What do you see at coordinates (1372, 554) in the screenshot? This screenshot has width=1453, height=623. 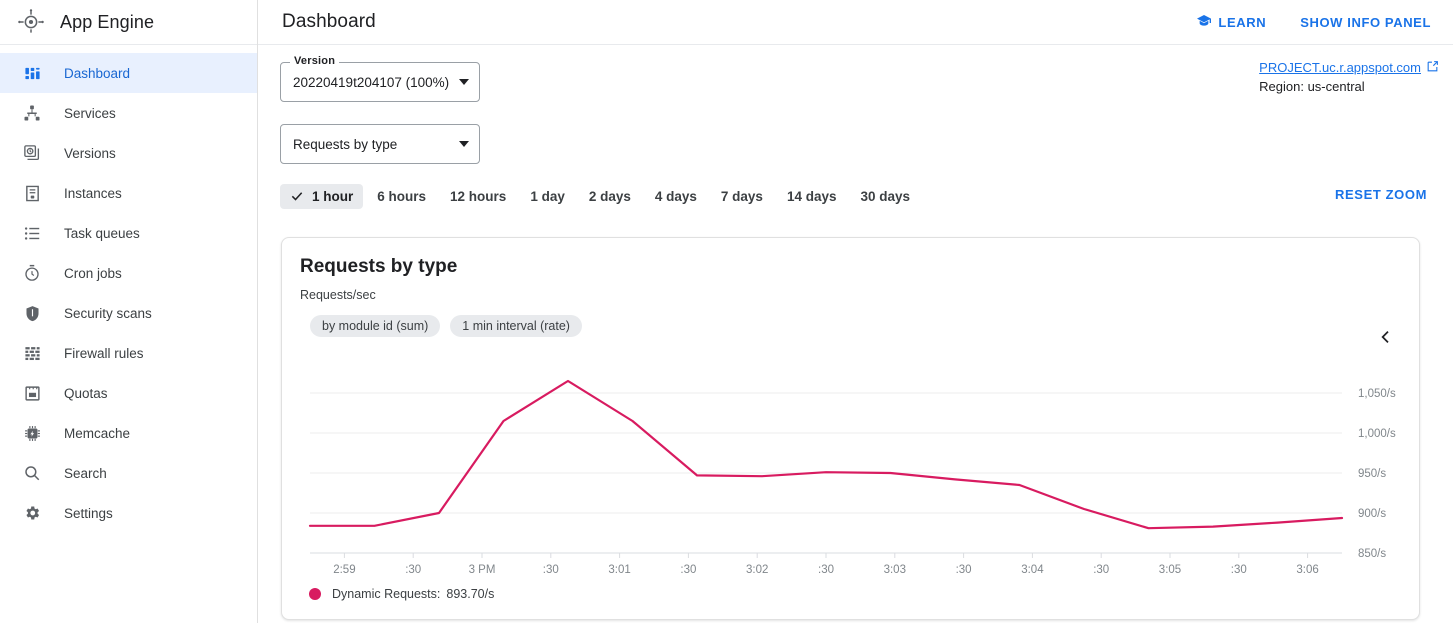 I see `y-axis-tick-label: 850/s` at bounding box center [1372, 554].